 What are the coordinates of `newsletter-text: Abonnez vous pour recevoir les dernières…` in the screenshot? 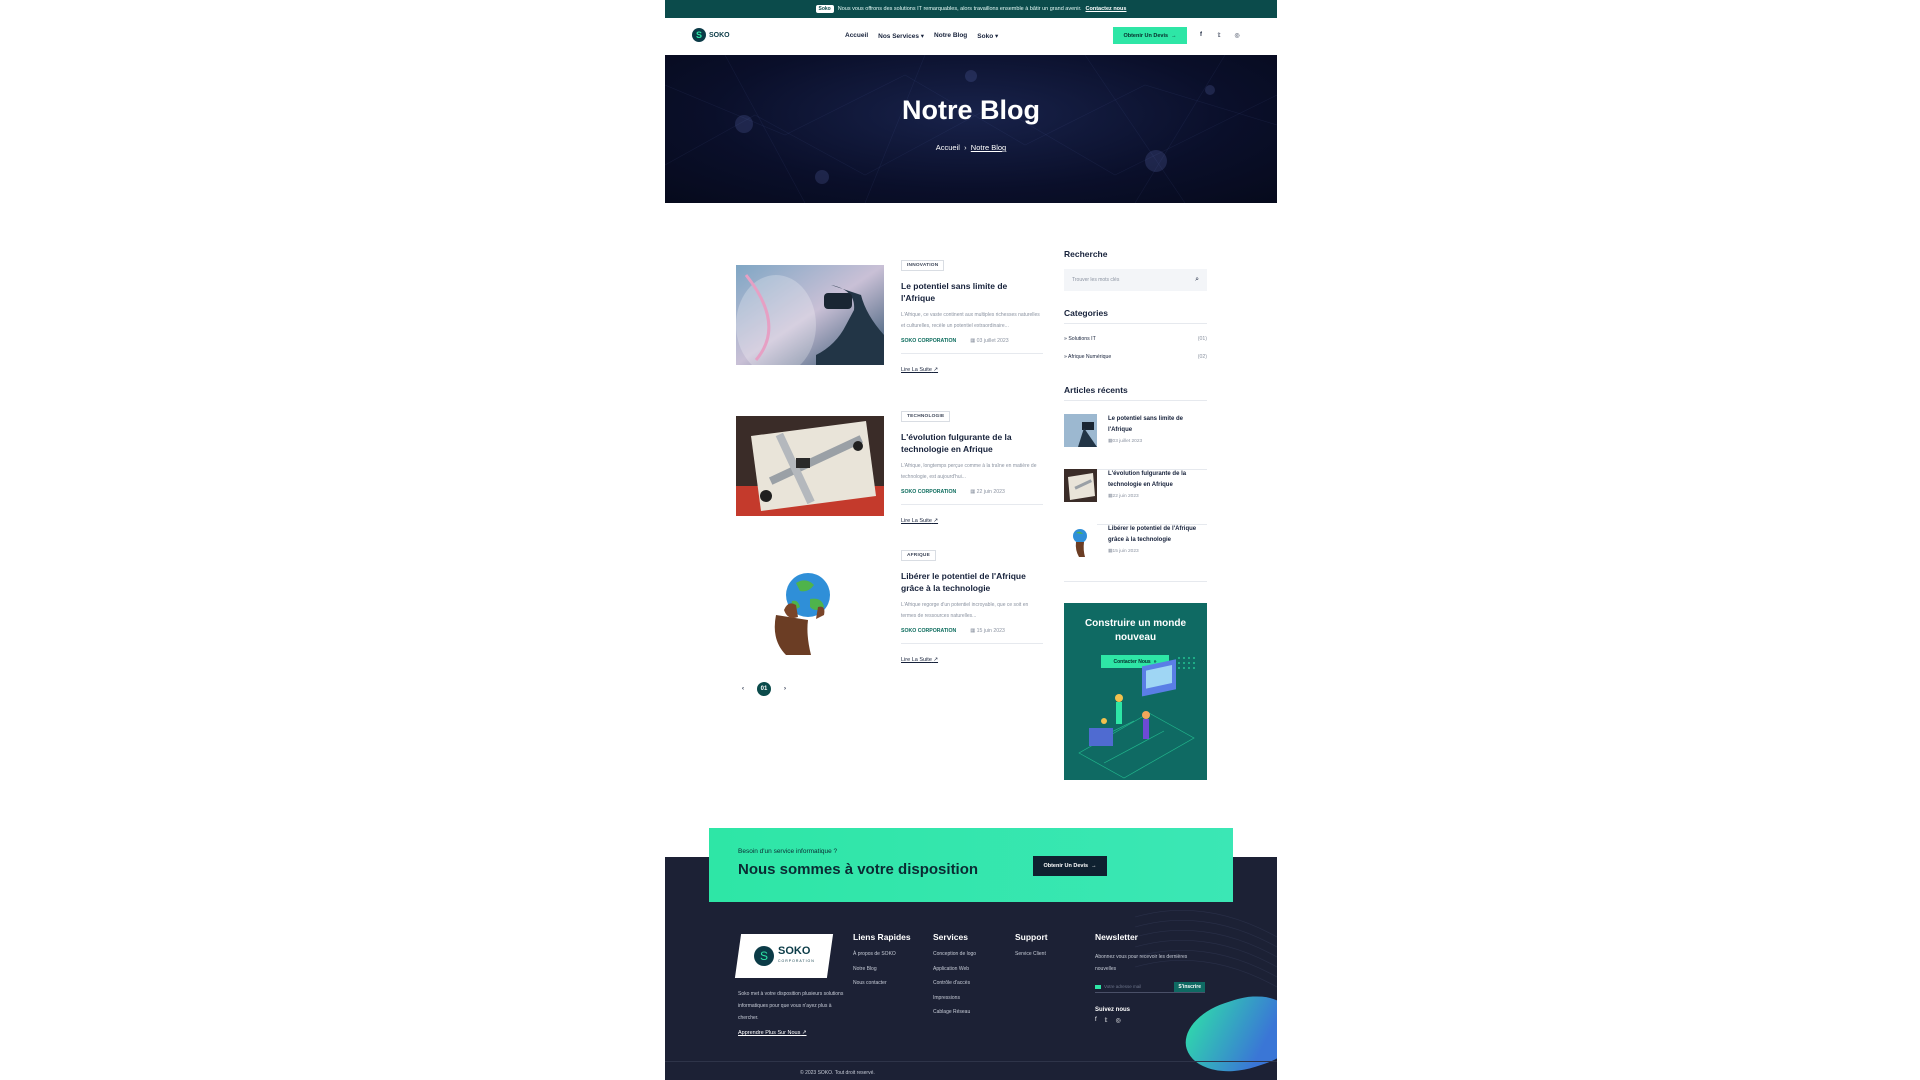 It's located at (1141, 963).